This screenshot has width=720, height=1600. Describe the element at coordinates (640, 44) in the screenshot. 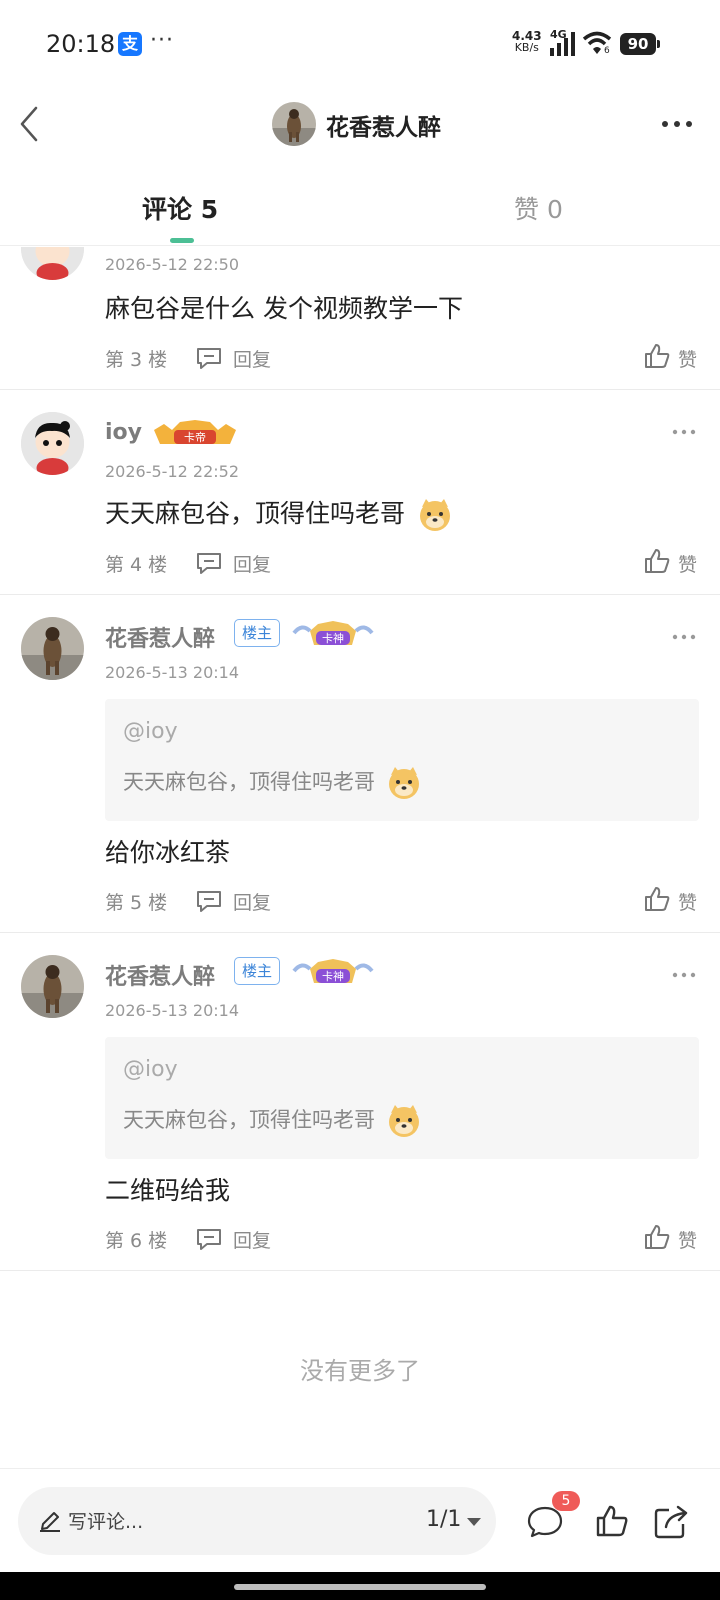

I see `battery-icon: 90` at that location.